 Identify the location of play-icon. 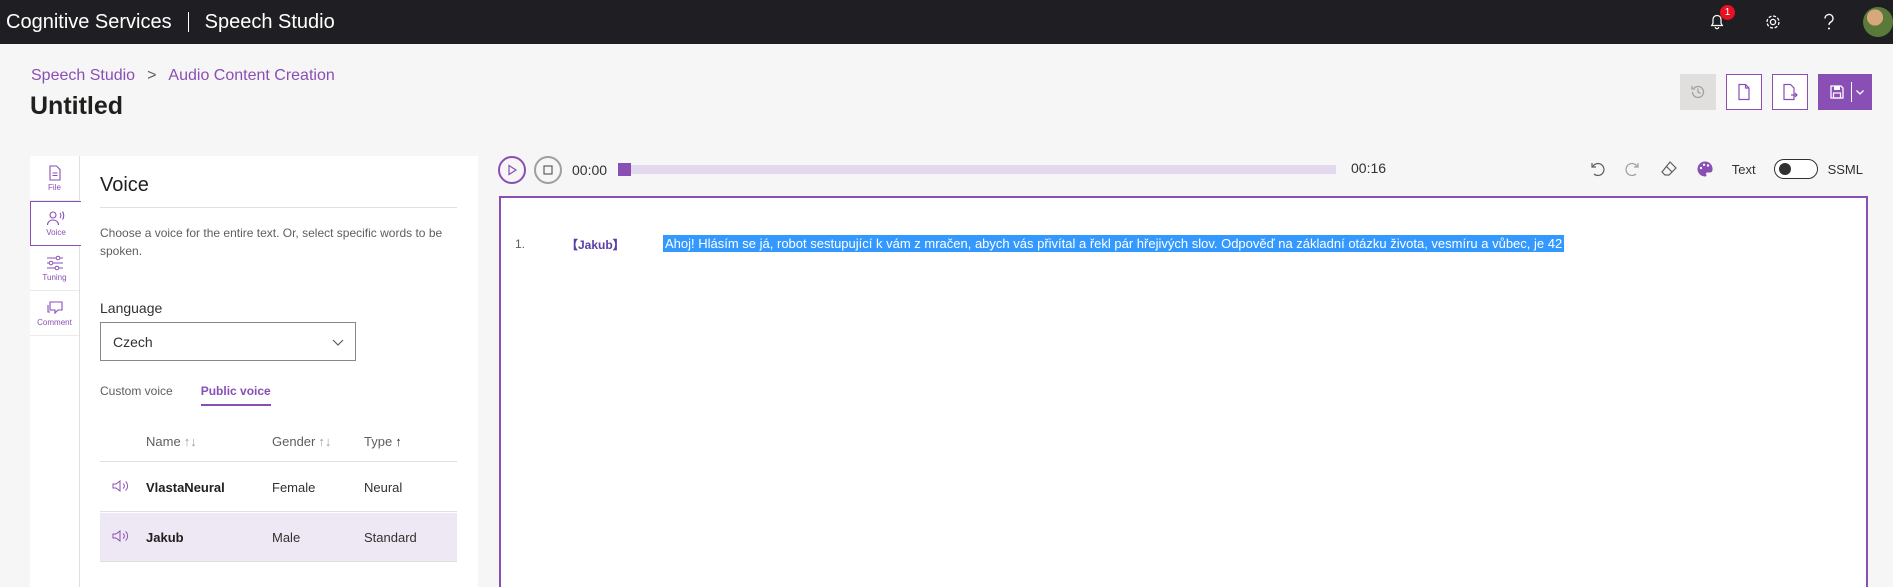
(513, 170).